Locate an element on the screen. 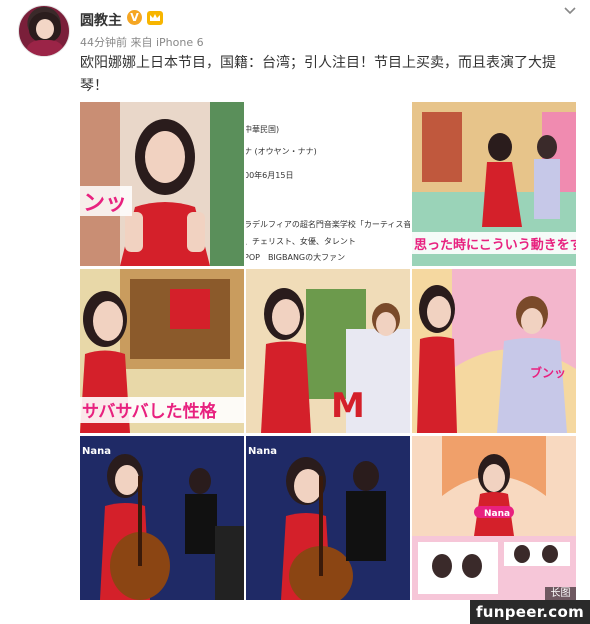 This screenshot has height=624, width=590. tile4-caption: サバサバした性格 is located at coordinates (150, 411).